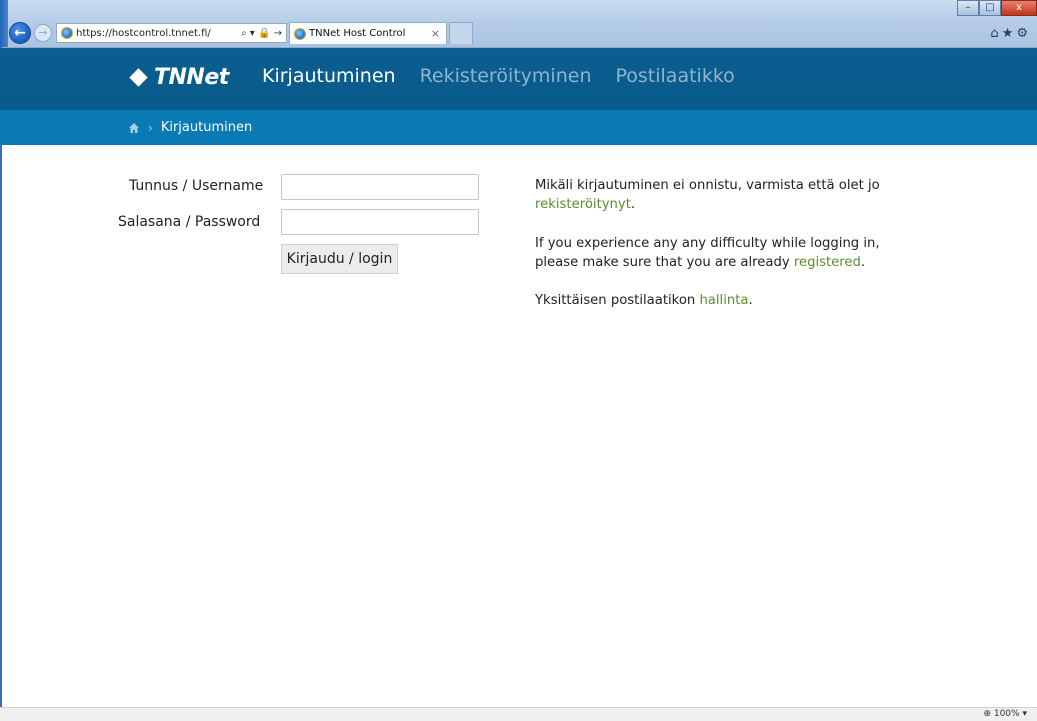  I want to click on home-icon, so click(134, 128).